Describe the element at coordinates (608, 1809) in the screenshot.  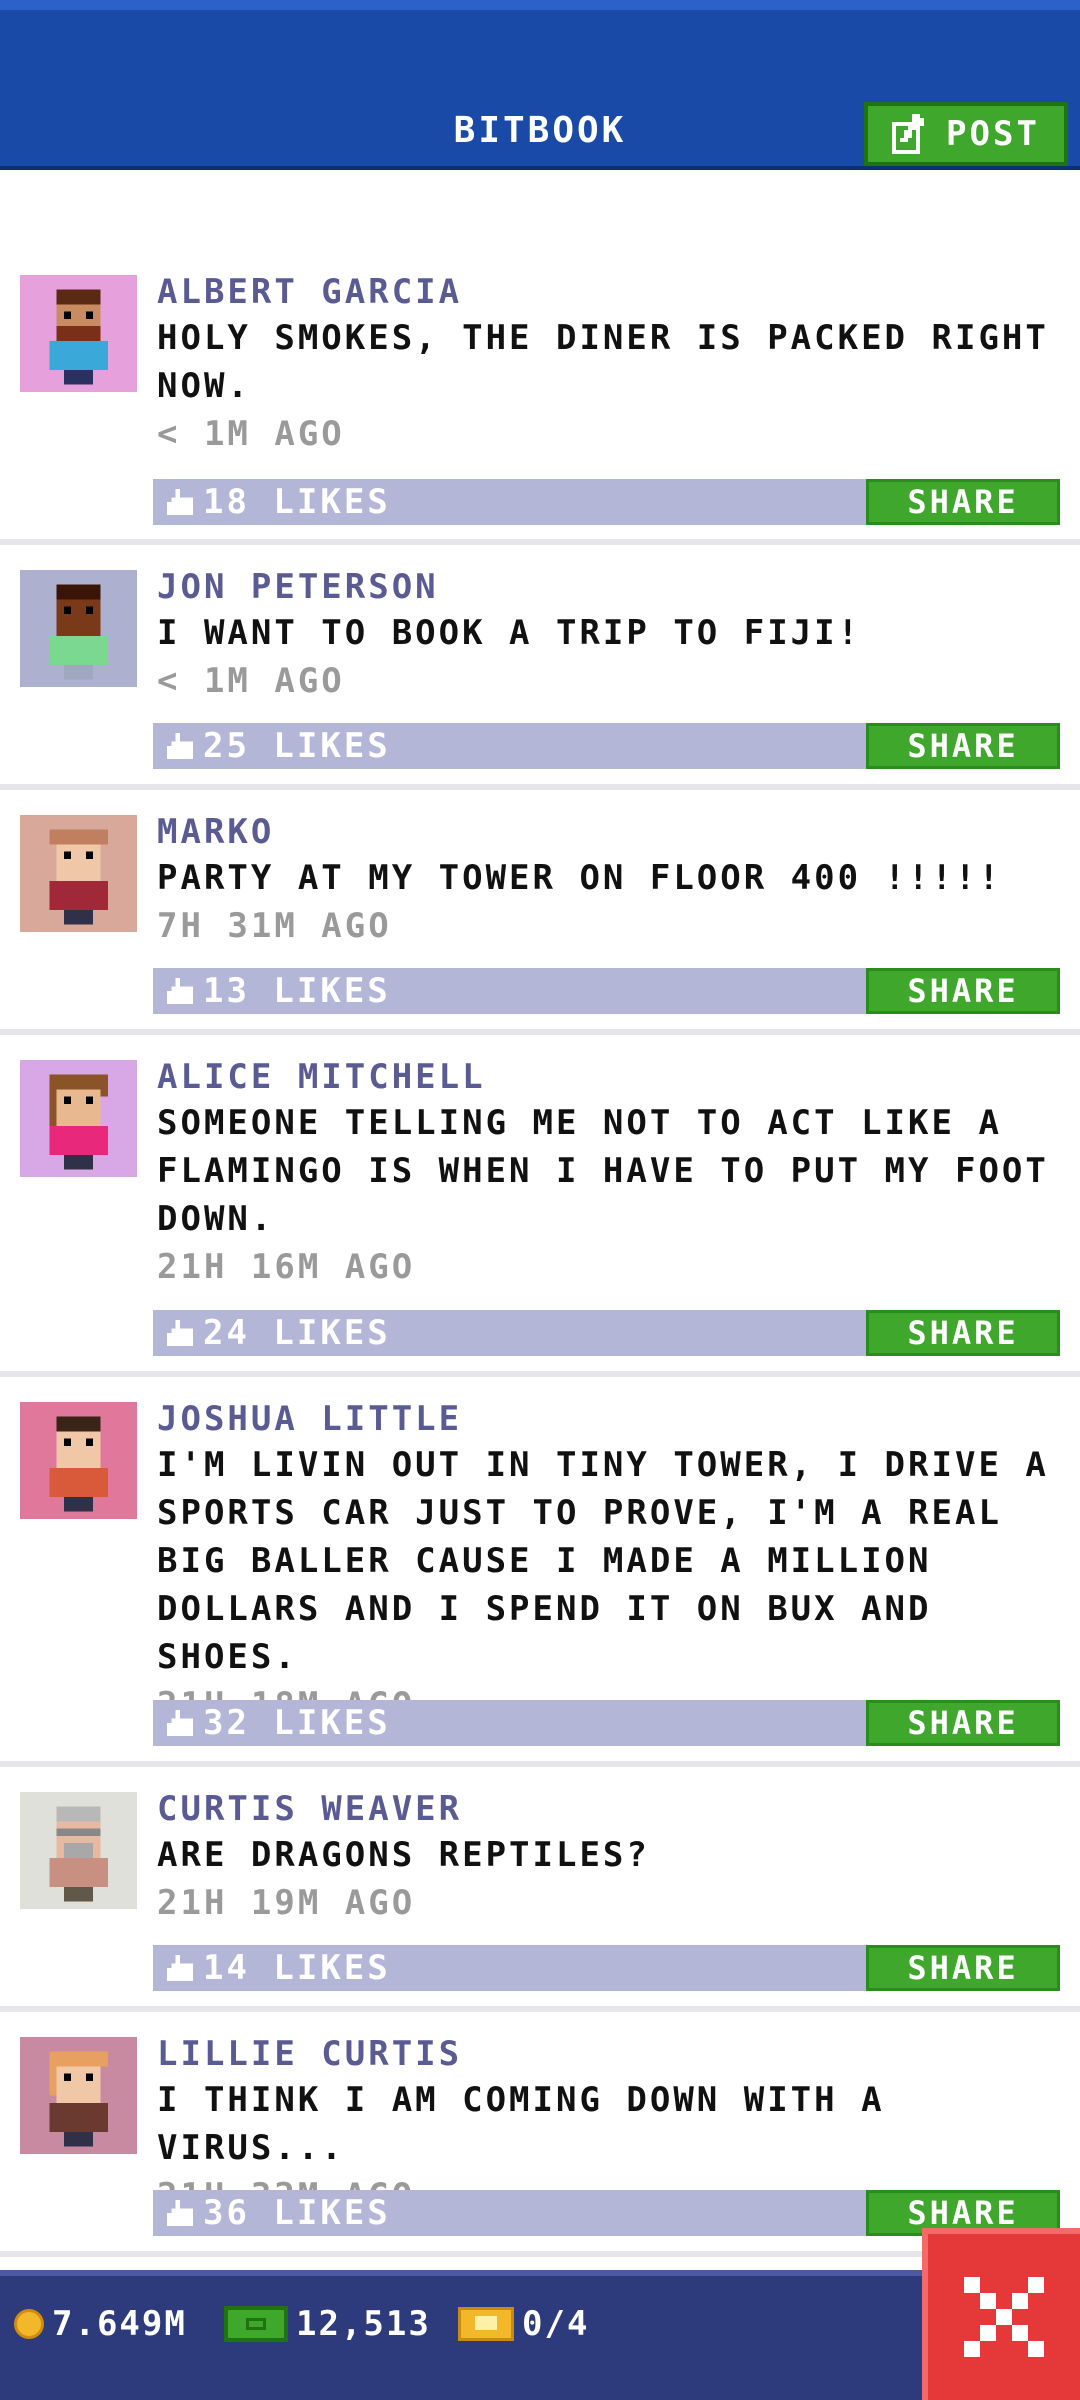
I see `post-author: CURTIS WEAVER` at that location.